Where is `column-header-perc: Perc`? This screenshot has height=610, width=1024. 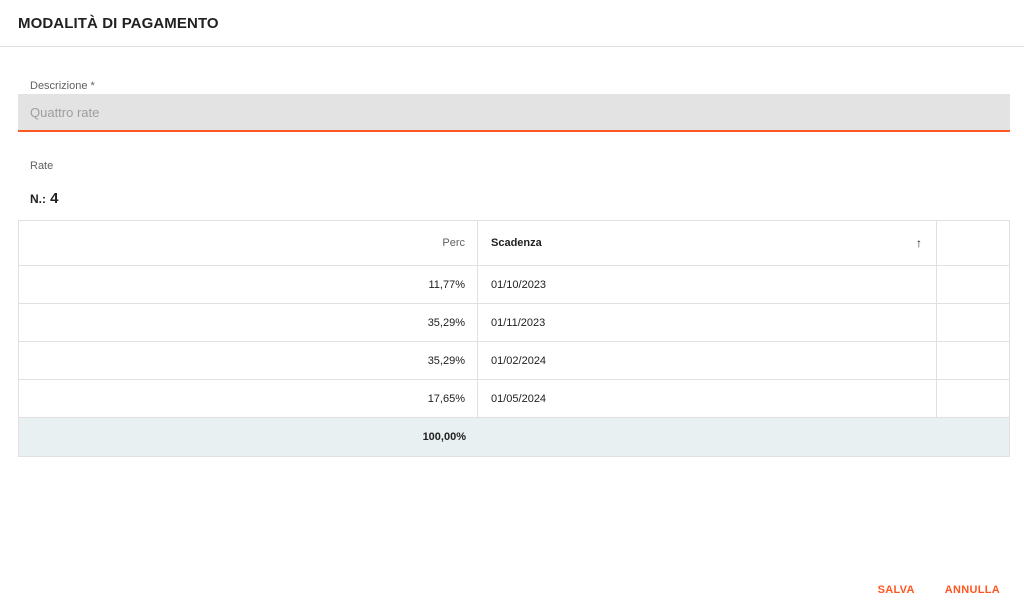
column-header-perc: Perc is located at coordinates (248, 243).